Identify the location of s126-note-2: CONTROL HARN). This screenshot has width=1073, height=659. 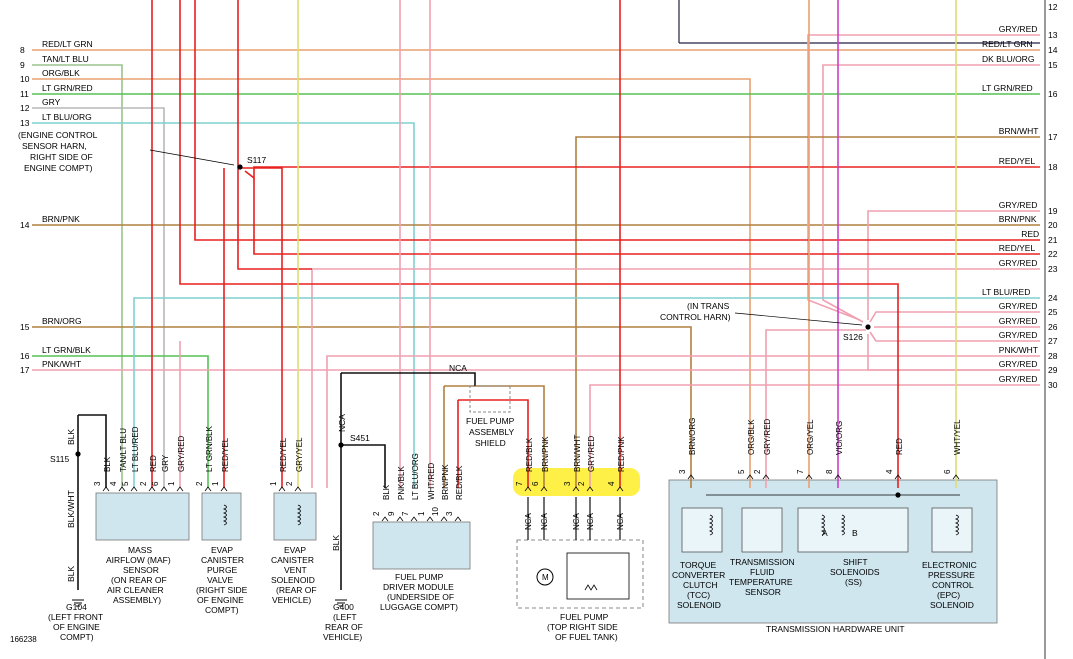
(695, 317).